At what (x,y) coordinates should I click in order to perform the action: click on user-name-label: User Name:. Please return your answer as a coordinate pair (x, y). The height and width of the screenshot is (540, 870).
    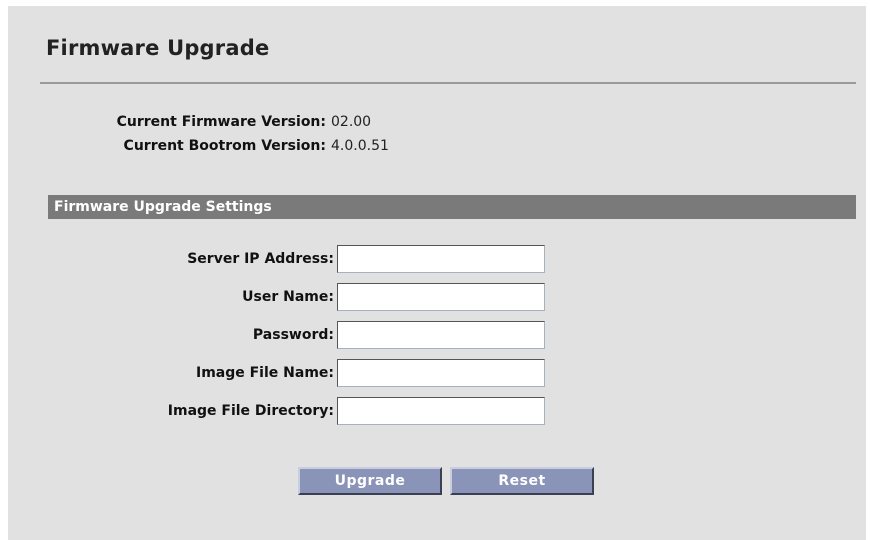
    Looking at the image, I should click on (288, 297).